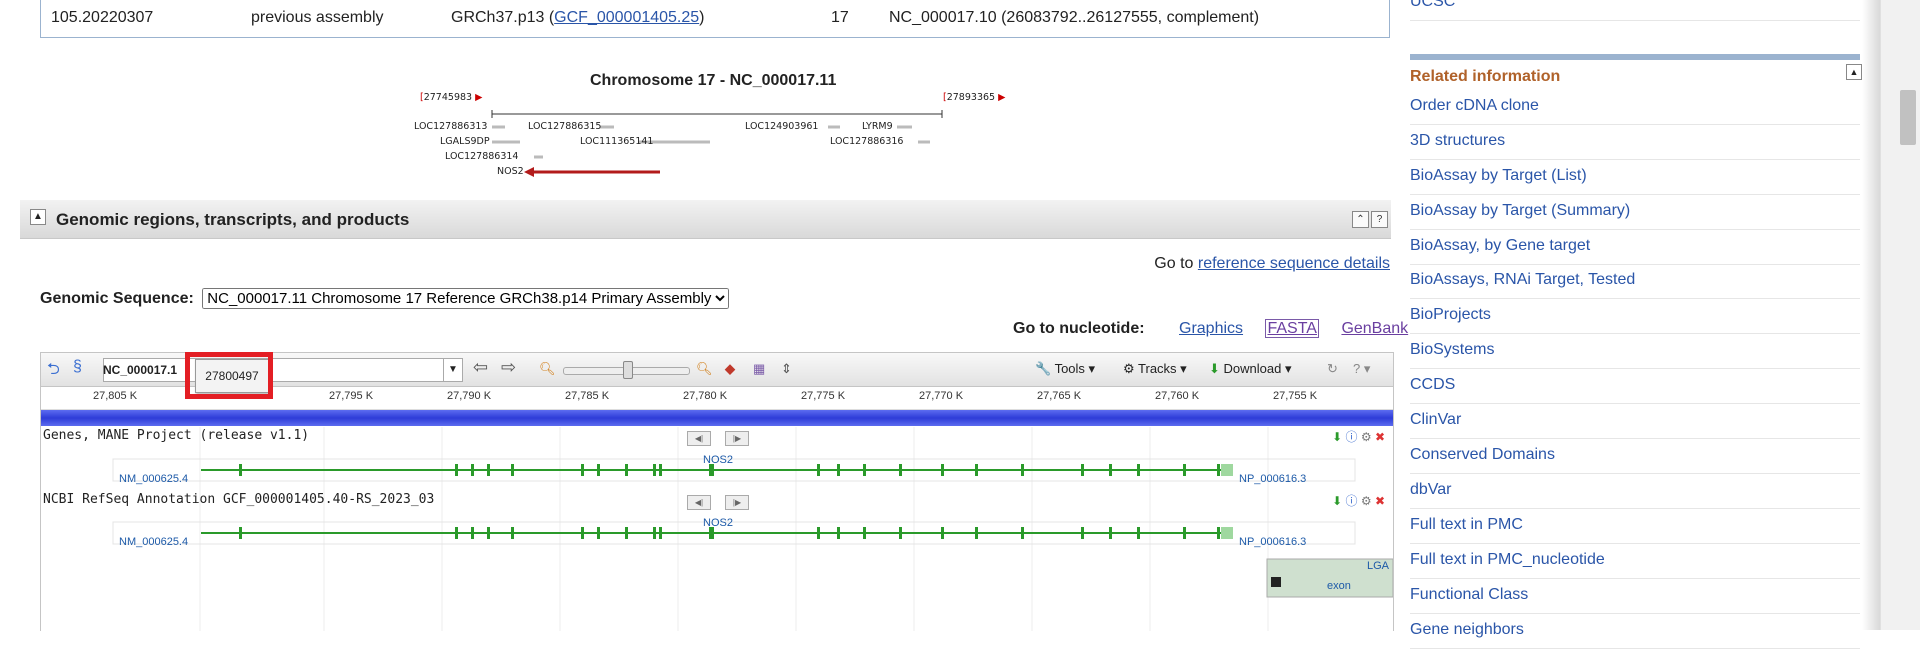 This screenshot has width=1920, height=649. Describe the element at coordinates (877, 126) in the screenshot. I see `gene-label: LYRM9` at that location.